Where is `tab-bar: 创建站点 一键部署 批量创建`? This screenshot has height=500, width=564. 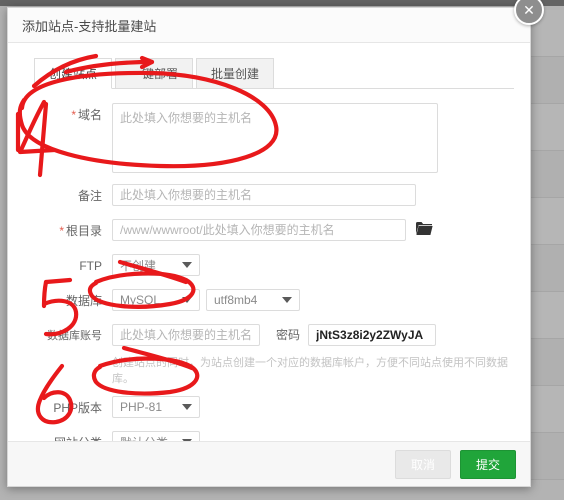 tab-bar: 创建站点 一键部署 批量创建 is located at coordinates (274, 73).